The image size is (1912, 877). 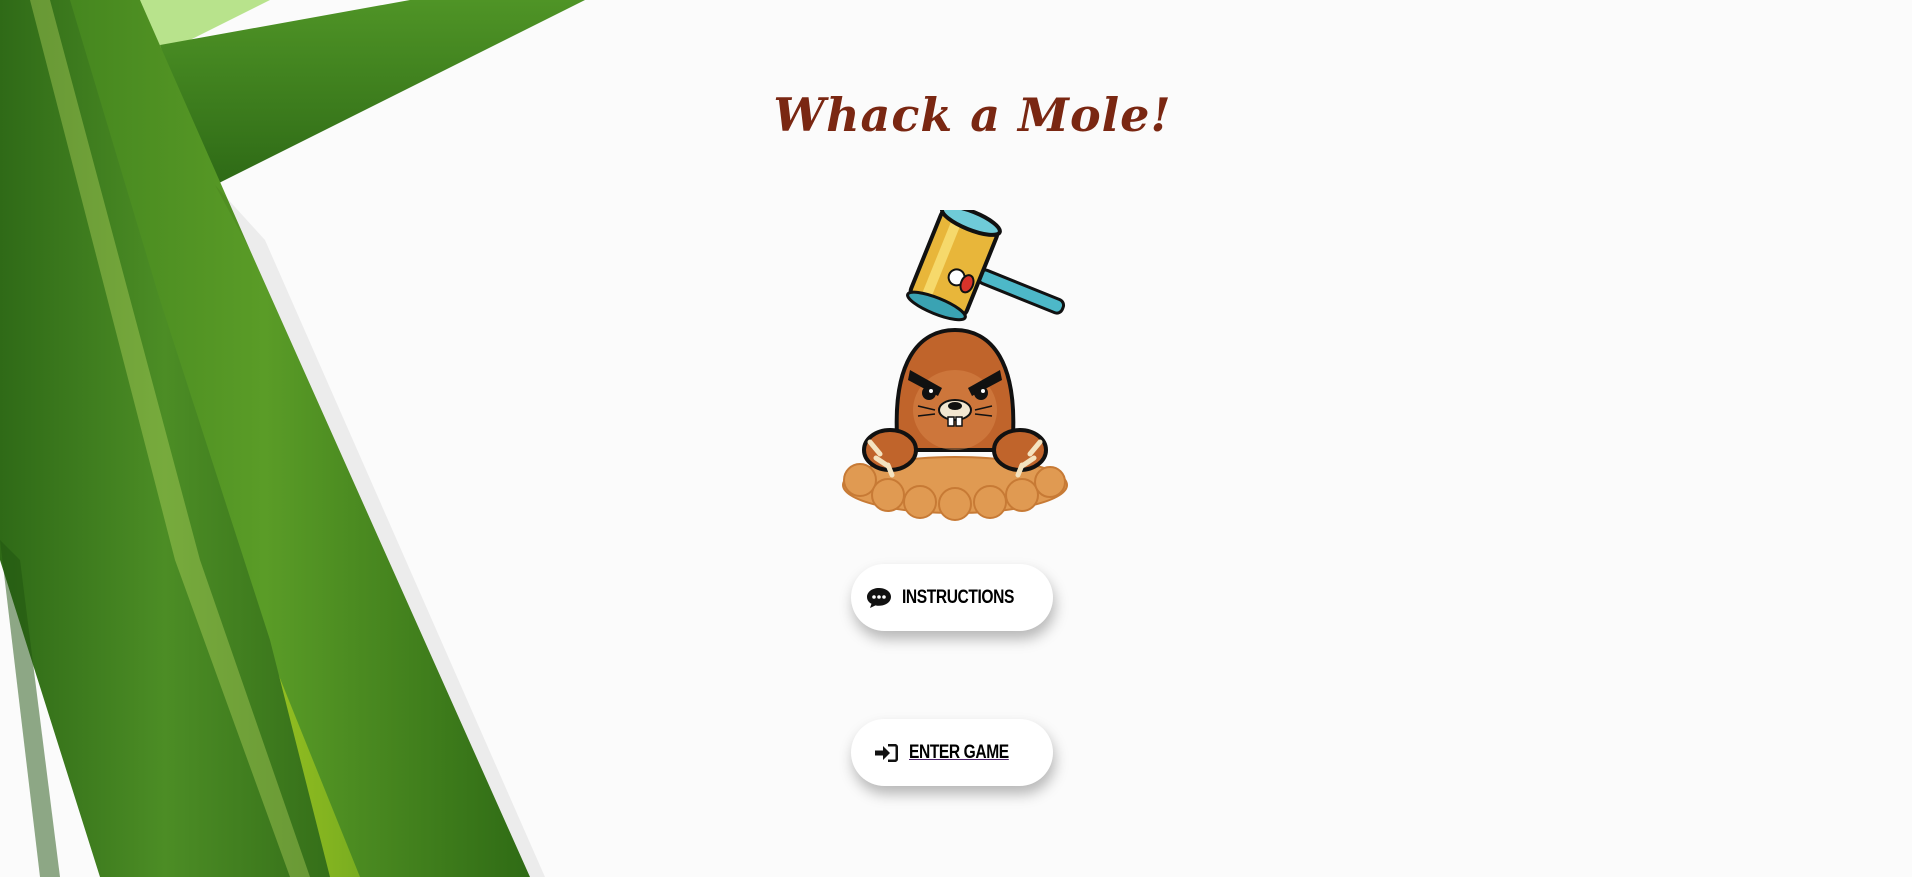 I want to click on mole-with-hammer-illustration, so click(x=955, y=365).